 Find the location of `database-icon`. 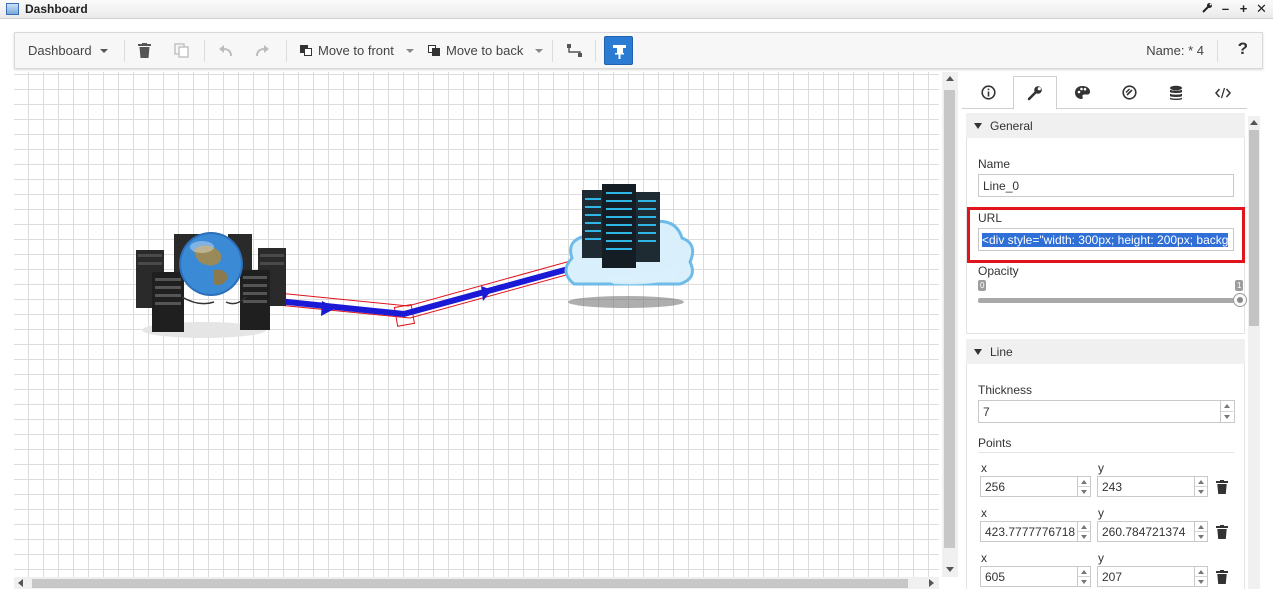

database-icon is located at coordinates (1176, 92).